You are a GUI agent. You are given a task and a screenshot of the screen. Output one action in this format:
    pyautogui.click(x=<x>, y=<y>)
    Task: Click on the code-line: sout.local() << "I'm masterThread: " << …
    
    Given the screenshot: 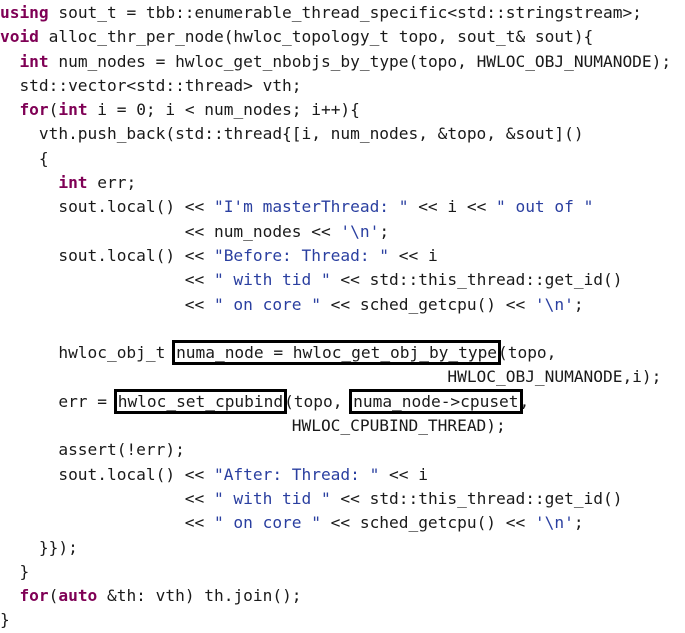 What is the action you would take?
    pyautogui.click(x=335, y=207)
    